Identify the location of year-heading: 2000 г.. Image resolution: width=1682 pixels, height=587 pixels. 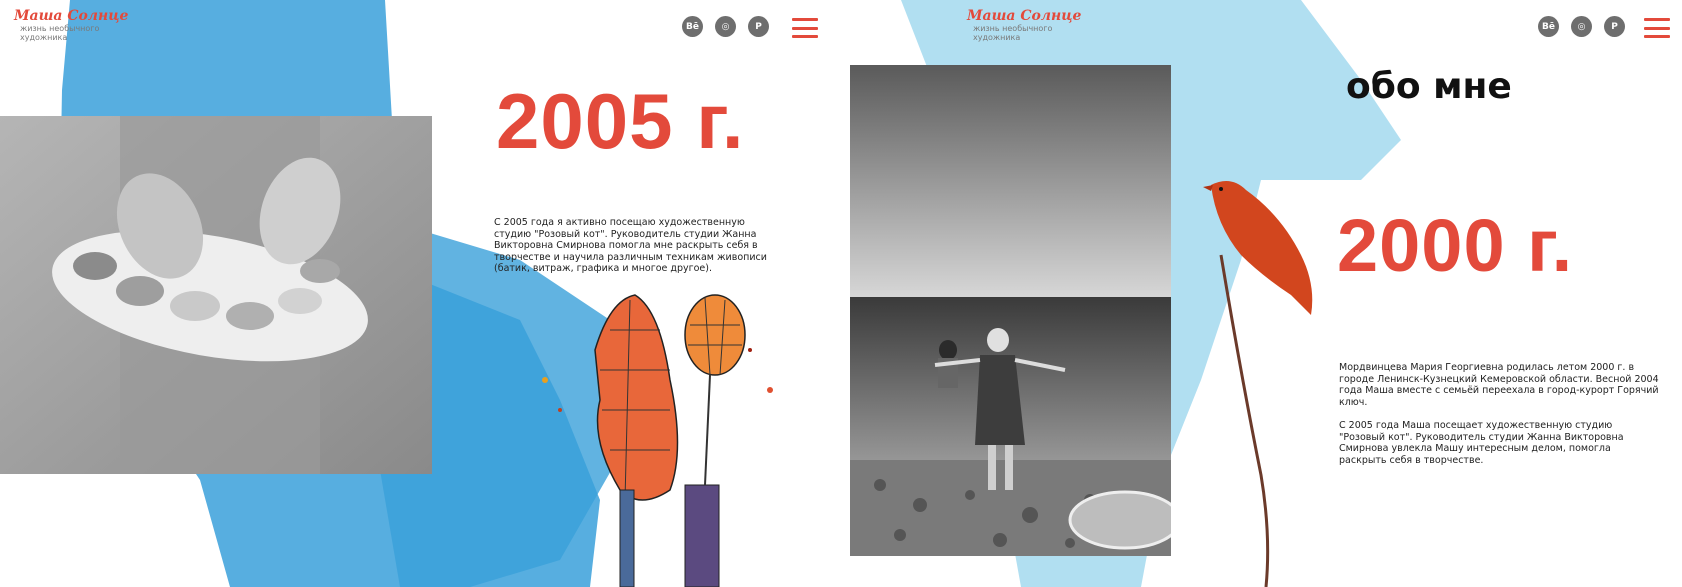
(1455, 245).